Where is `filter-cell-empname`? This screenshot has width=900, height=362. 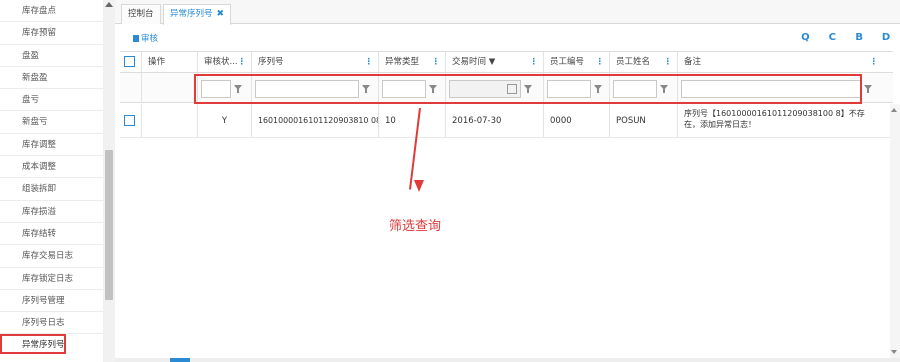
filter-cell-empname is located at coordinates (644, 87).